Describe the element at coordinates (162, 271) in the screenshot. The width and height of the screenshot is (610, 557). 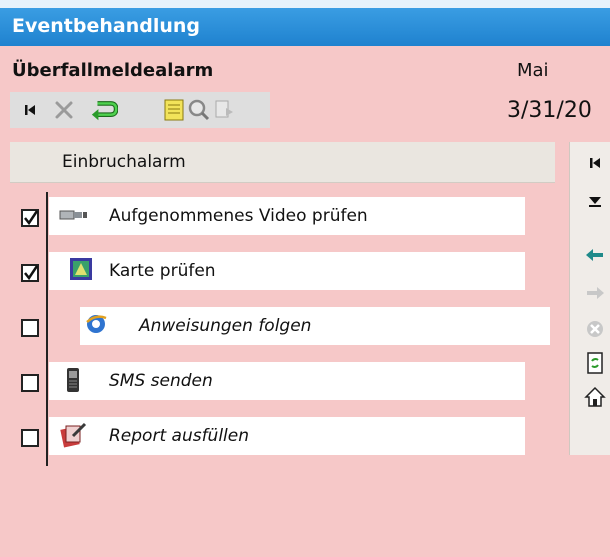
I see `task-label: Karte prüfen` at that location.